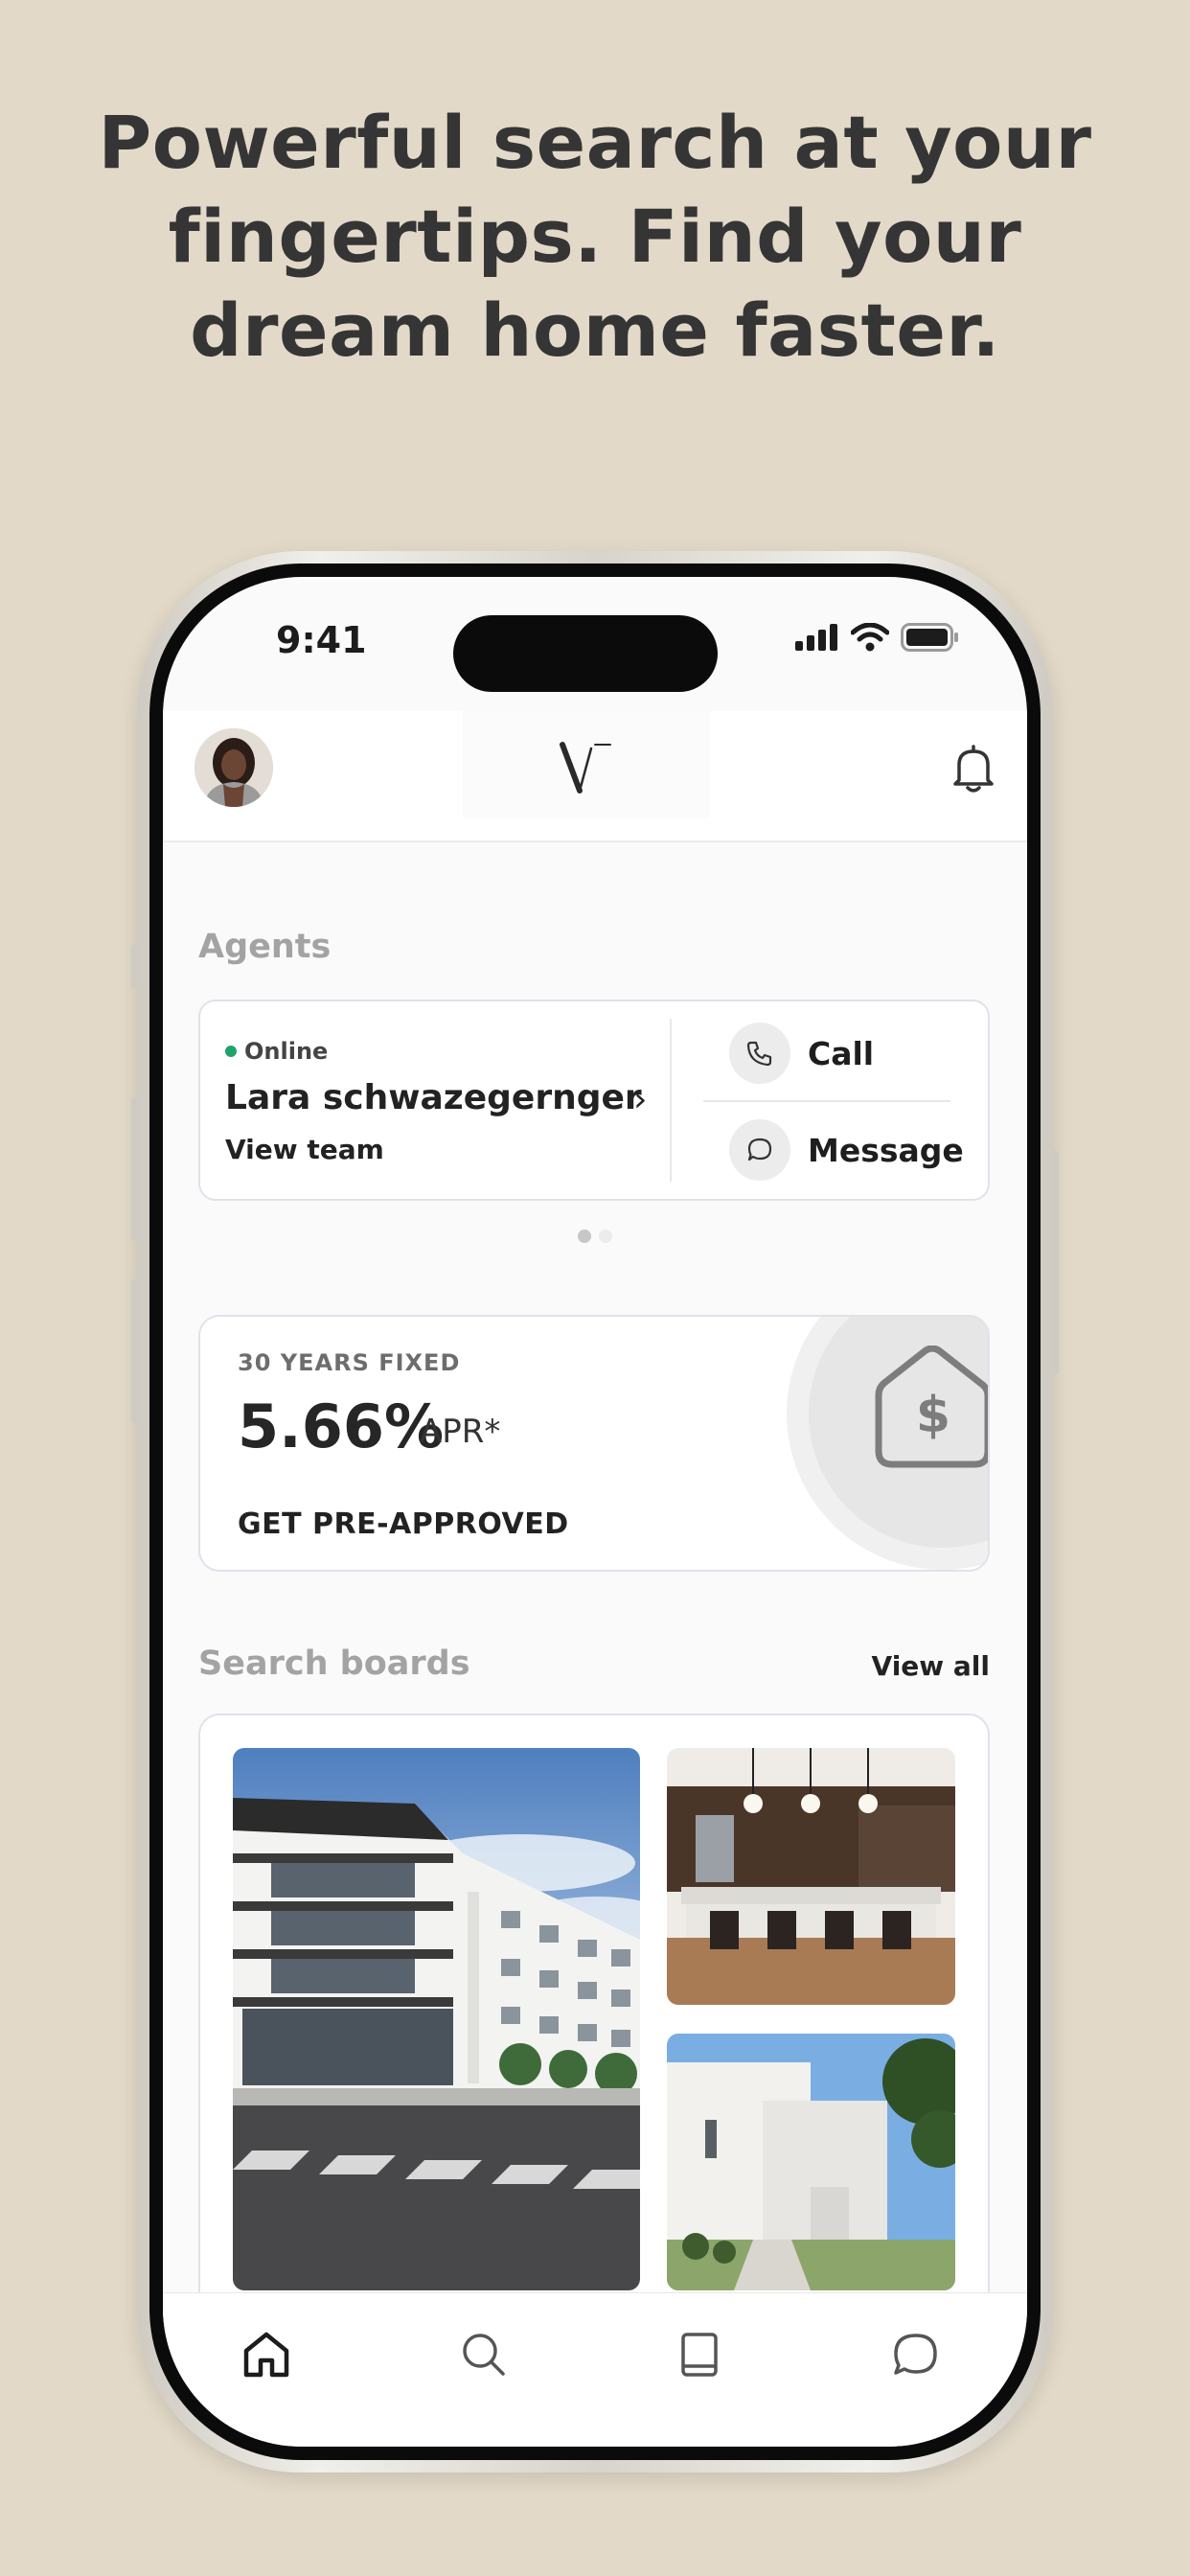 The image size is (1190, 2576). I want to click on signal-icon, so click(816, 637).